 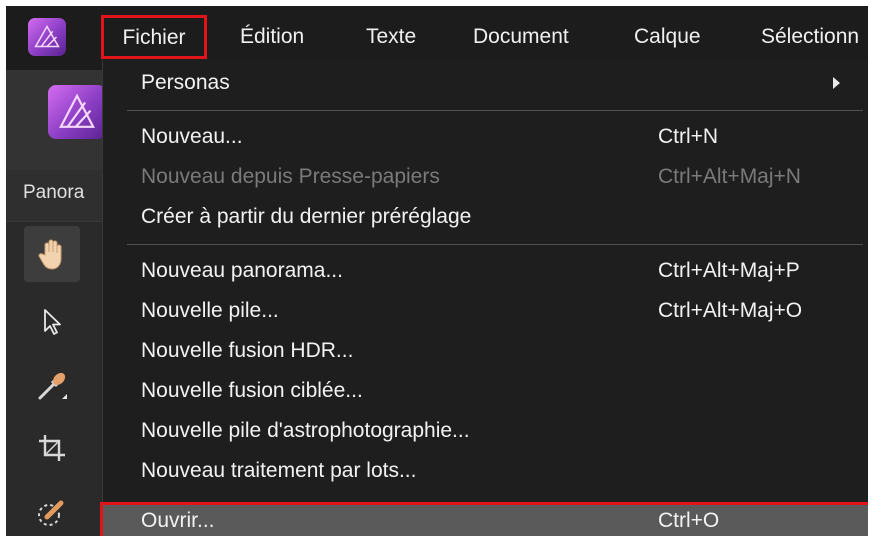 I want to click on crop-icon, so click(x=52, y=448).